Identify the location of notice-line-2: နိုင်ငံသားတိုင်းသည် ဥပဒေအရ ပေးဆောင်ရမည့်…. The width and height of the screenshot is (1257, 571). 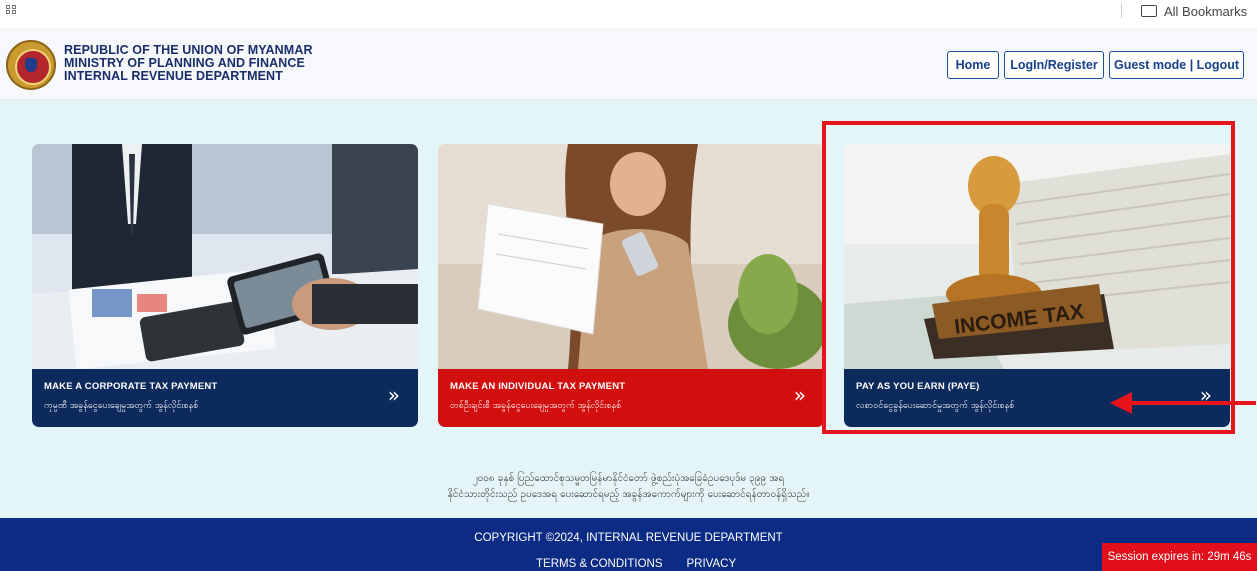
(628, 494).